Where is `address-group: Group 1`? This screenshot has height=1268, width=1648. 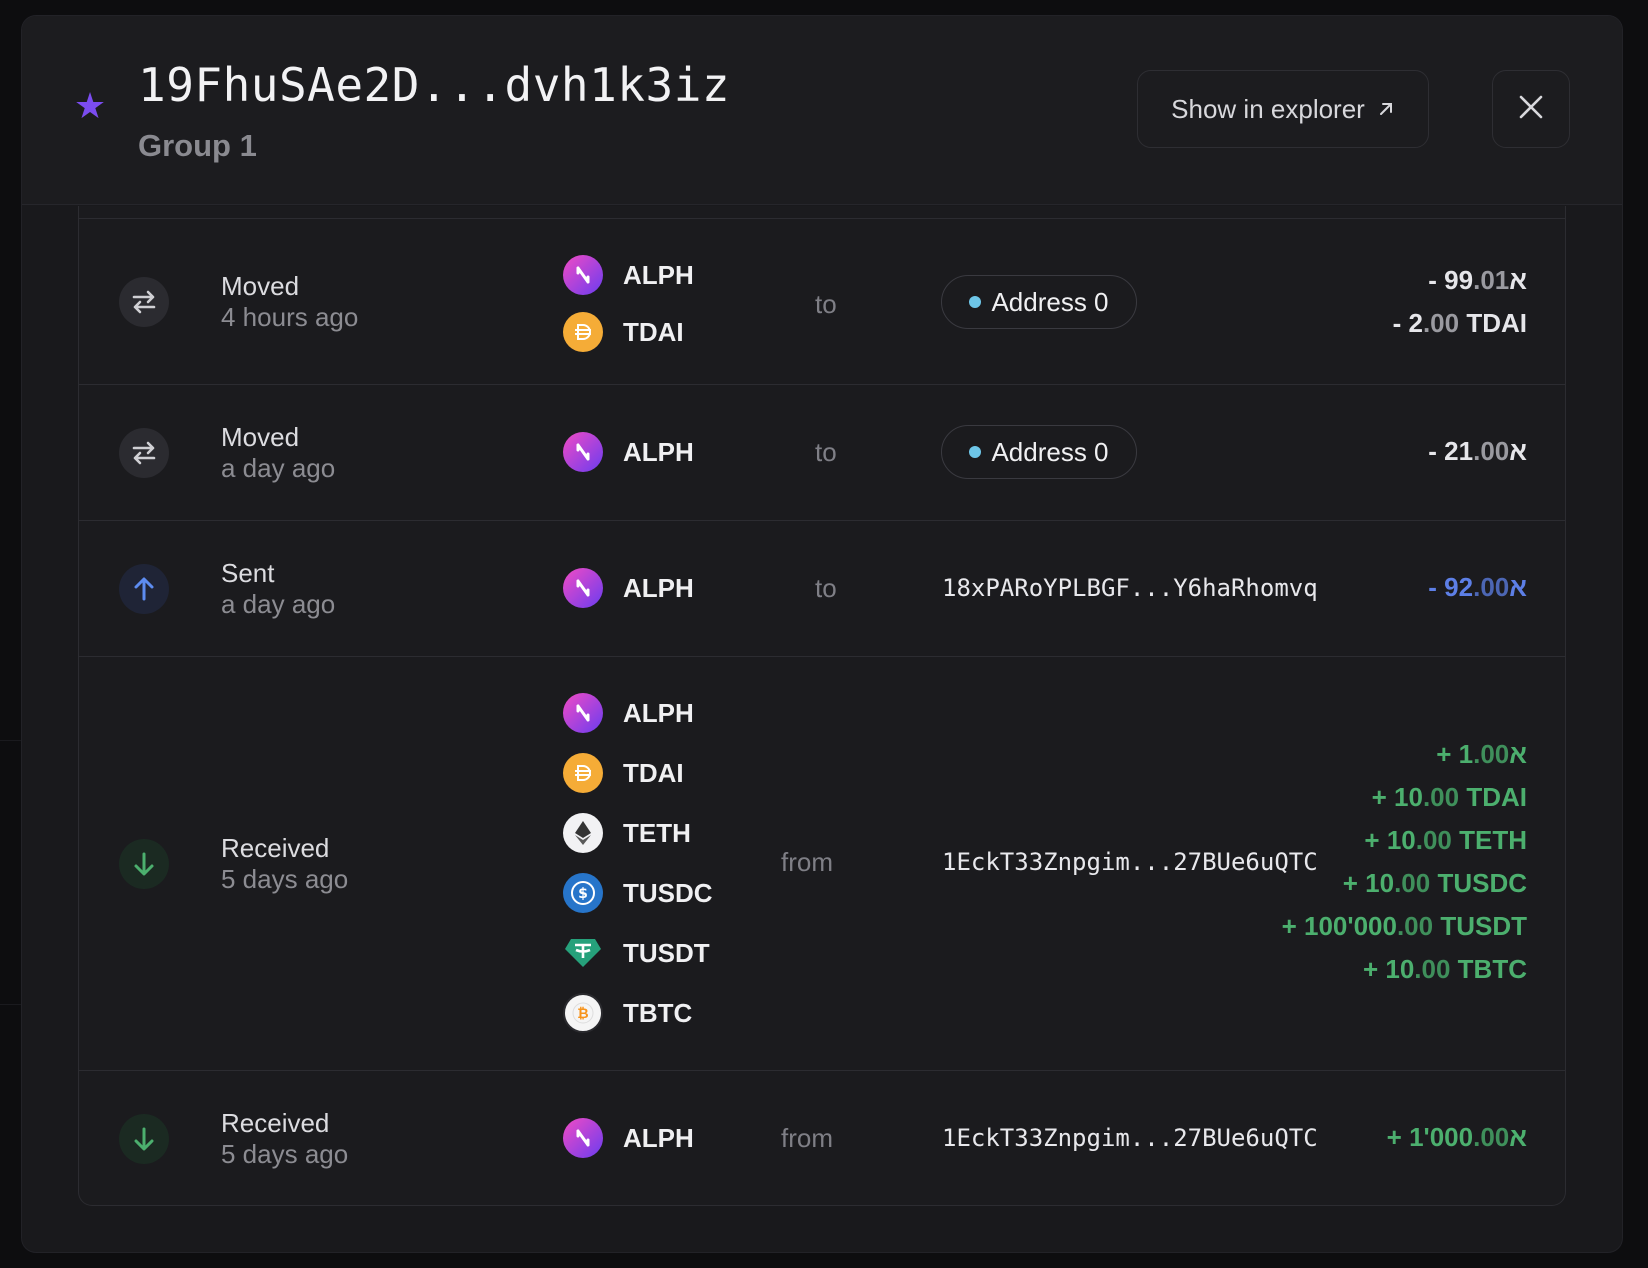
address-group: Group 1 is located at coordinates (197, 145).